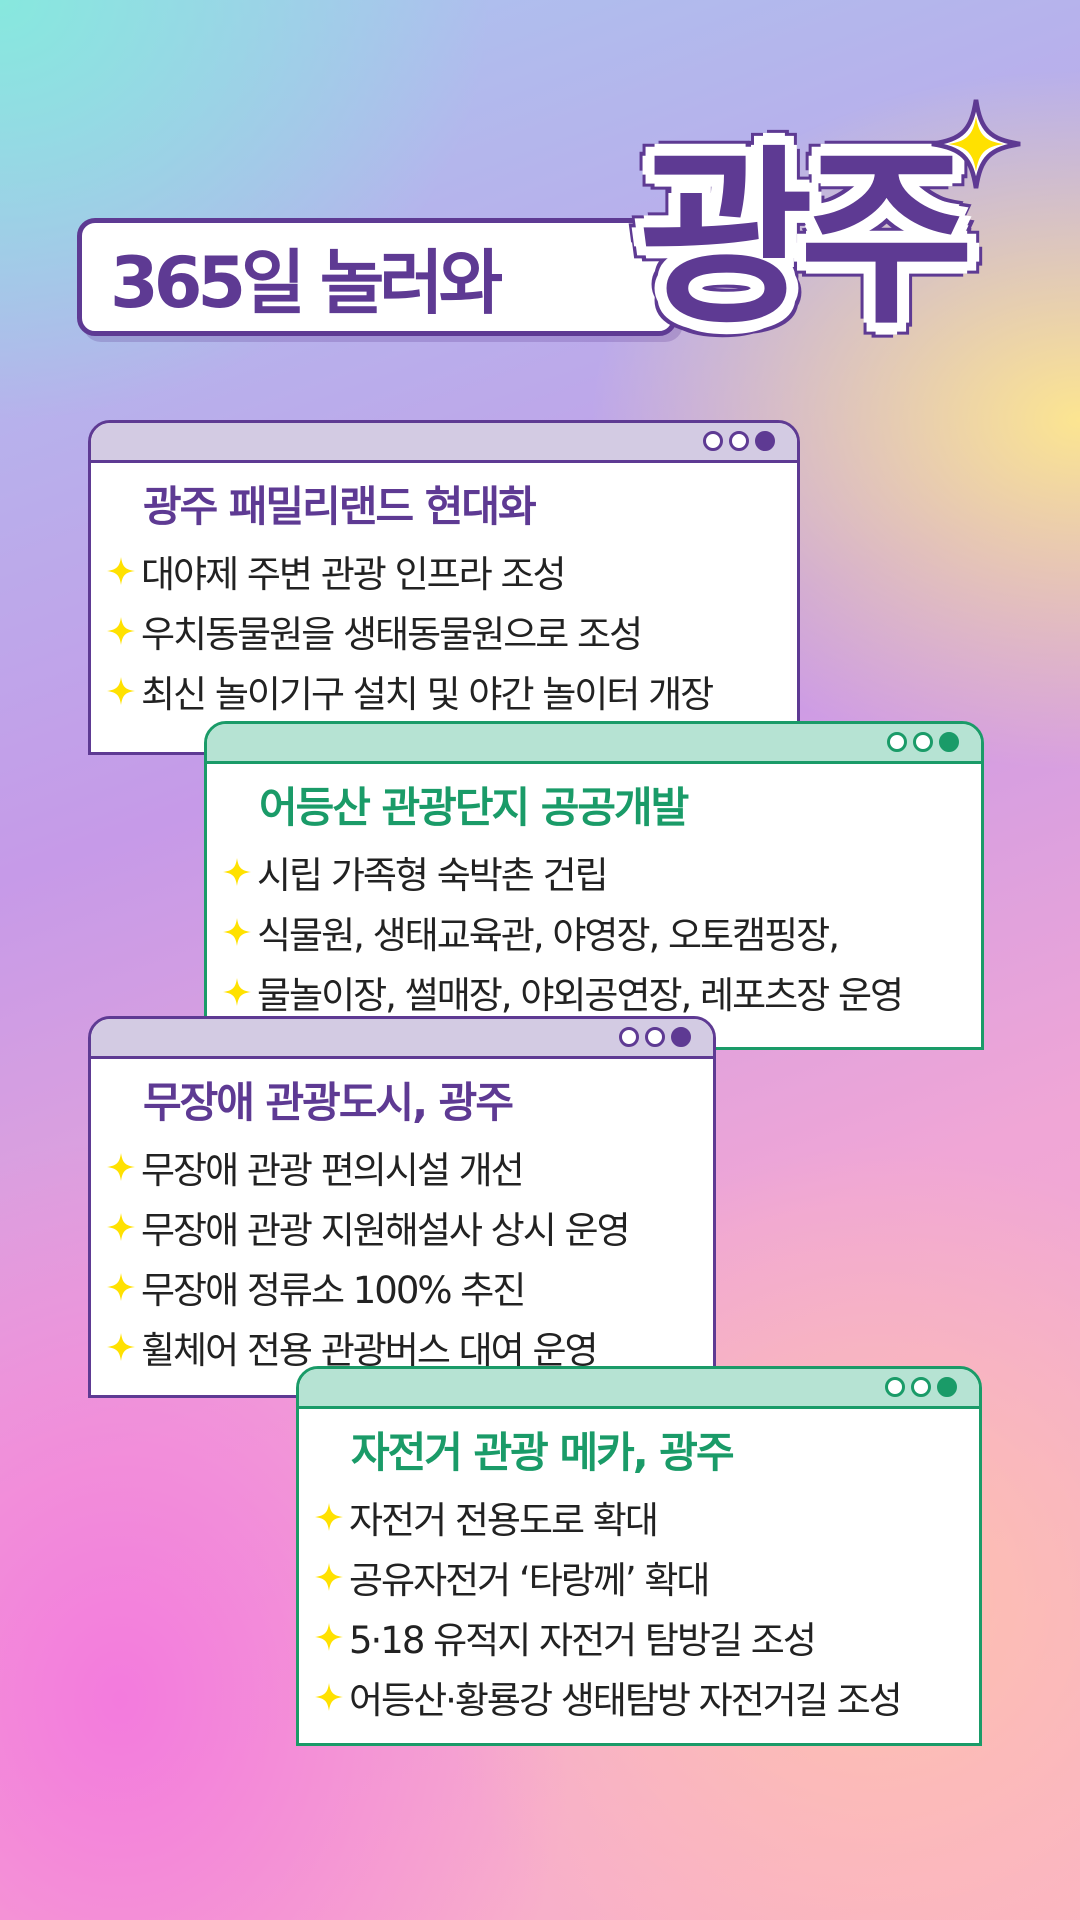 The height and width of the screenshot is (1920, 1080). What do you see at coordinates (340, 506) in the screenshot?
I see `card-title: 광주 패밀리랜드 현대화` at bounding box center [340, 506].